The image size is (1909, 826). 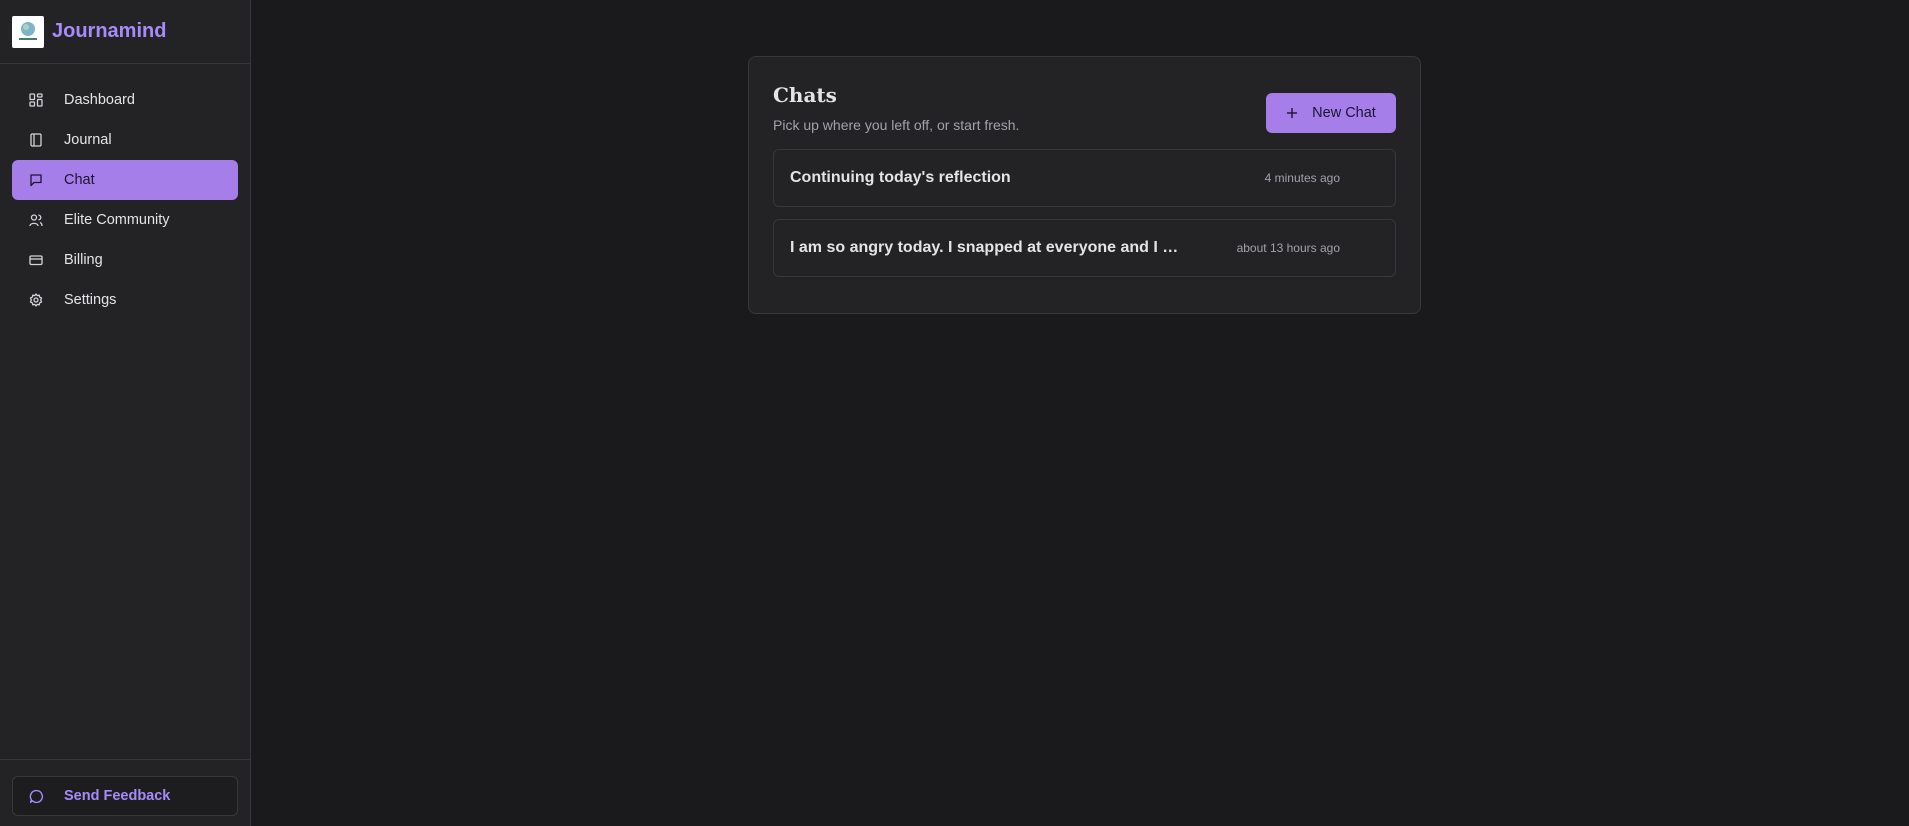 What do you see at coordinates (125, 260) in the screenshot?
I see `sidebar-item-billing: Billing` at bounding box center [125, 260].